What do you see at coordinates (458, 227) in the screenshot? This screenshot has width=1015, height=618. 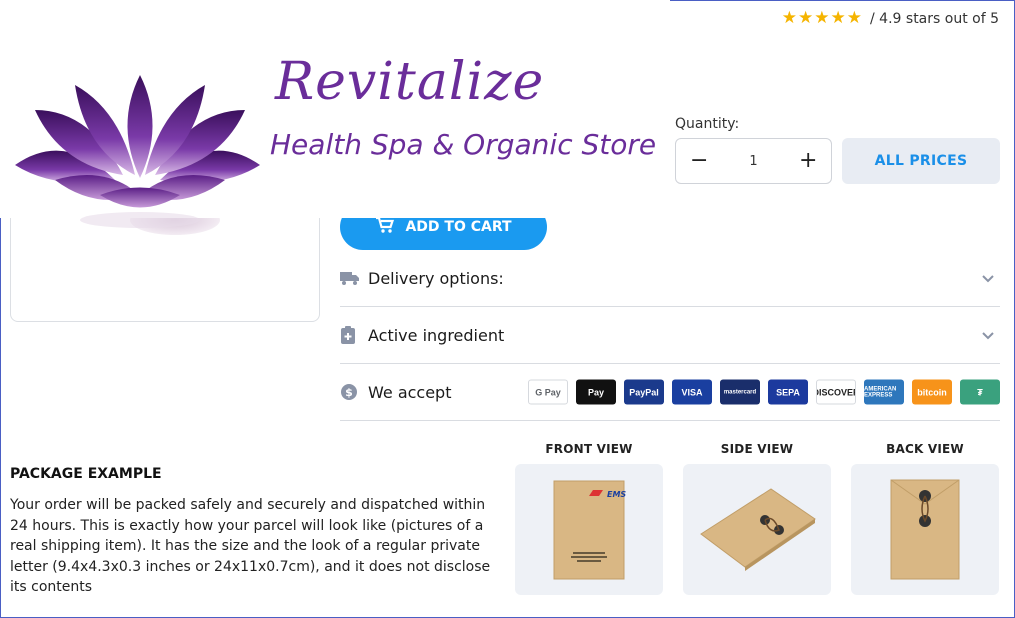 I see `add-to-cart-label: ADD TO CART` at bounding box center [458, 227].